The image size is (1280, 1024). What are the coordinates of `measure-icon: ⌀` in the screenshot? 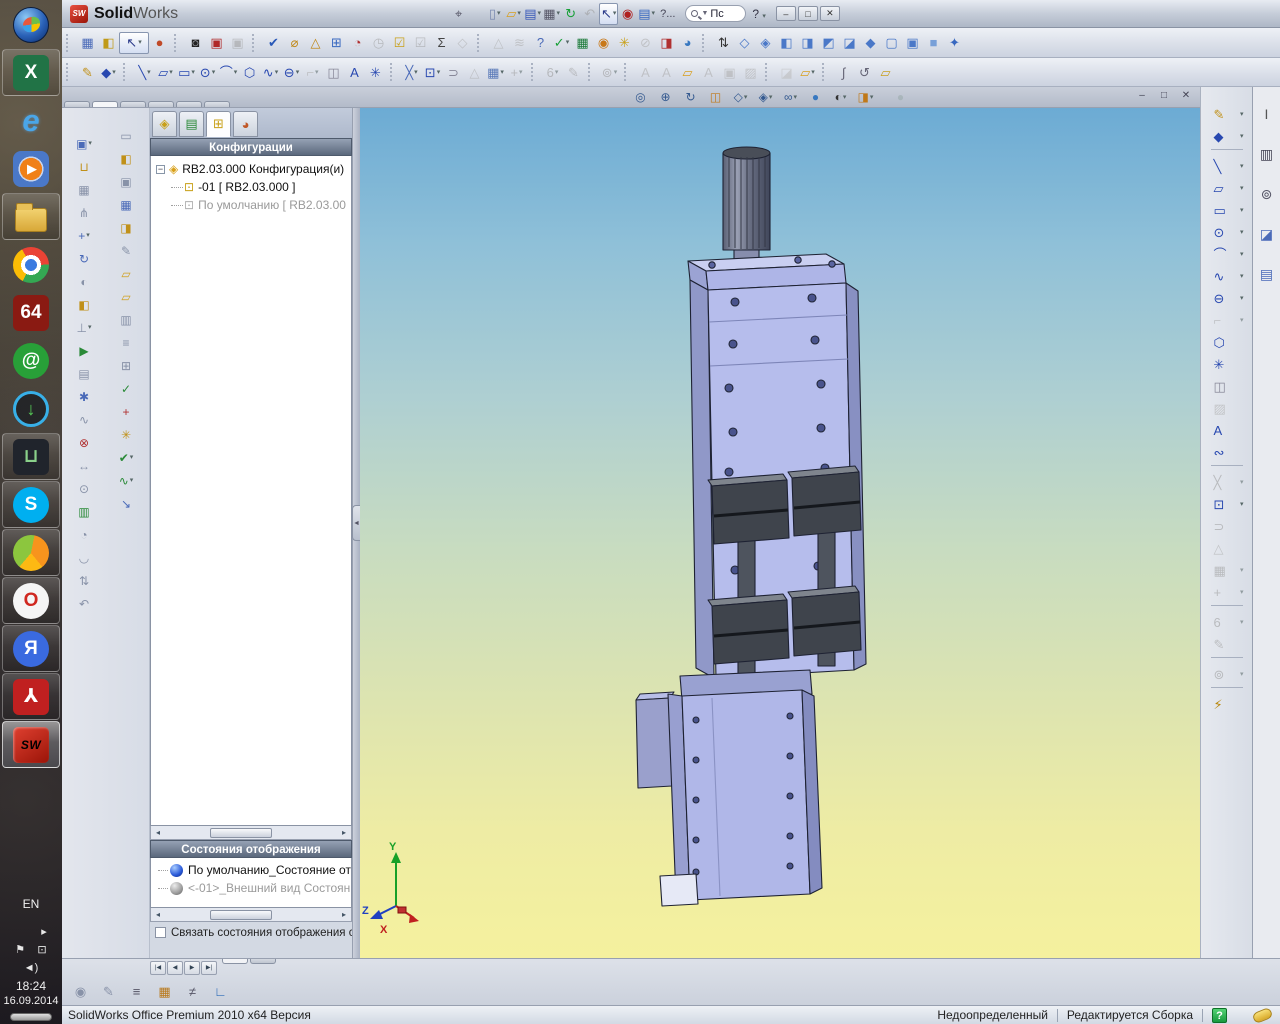 It's located at (294, 43).